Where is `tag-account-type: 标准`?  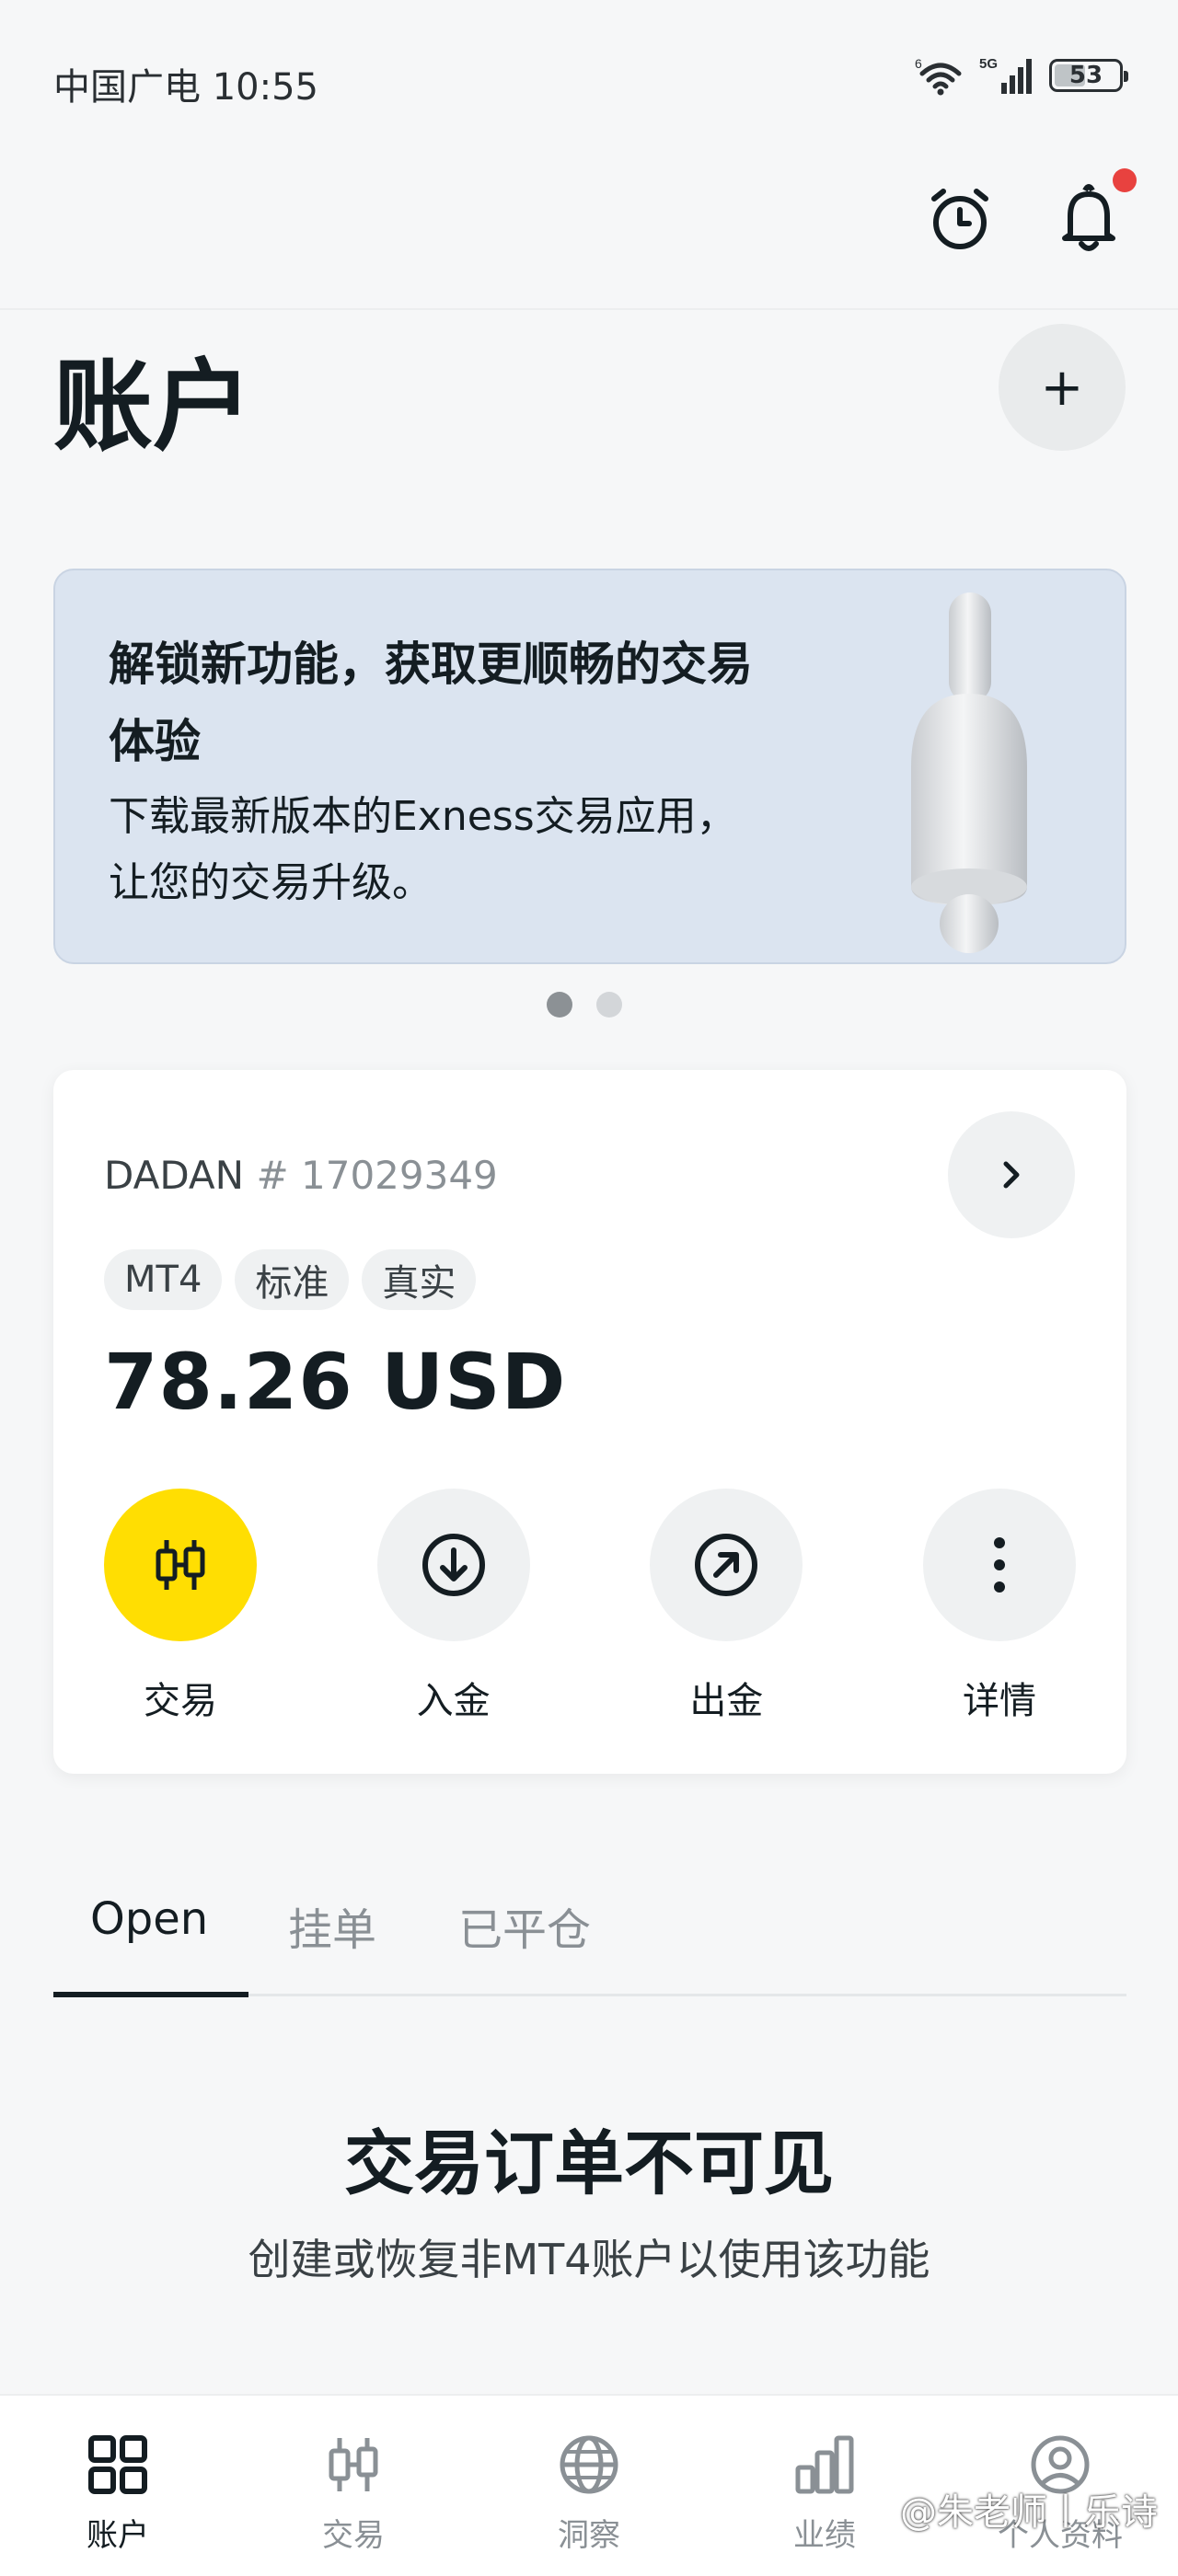 tag-account-type: 标准 is located at coordinates (292, 1279).